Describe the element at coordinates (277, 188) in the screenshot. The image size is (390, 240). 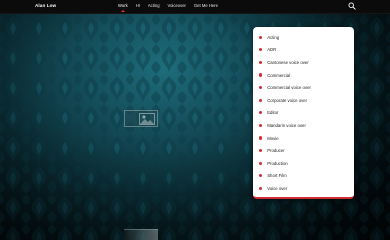
I see `dropdown-item-label: Voice over` at that location.